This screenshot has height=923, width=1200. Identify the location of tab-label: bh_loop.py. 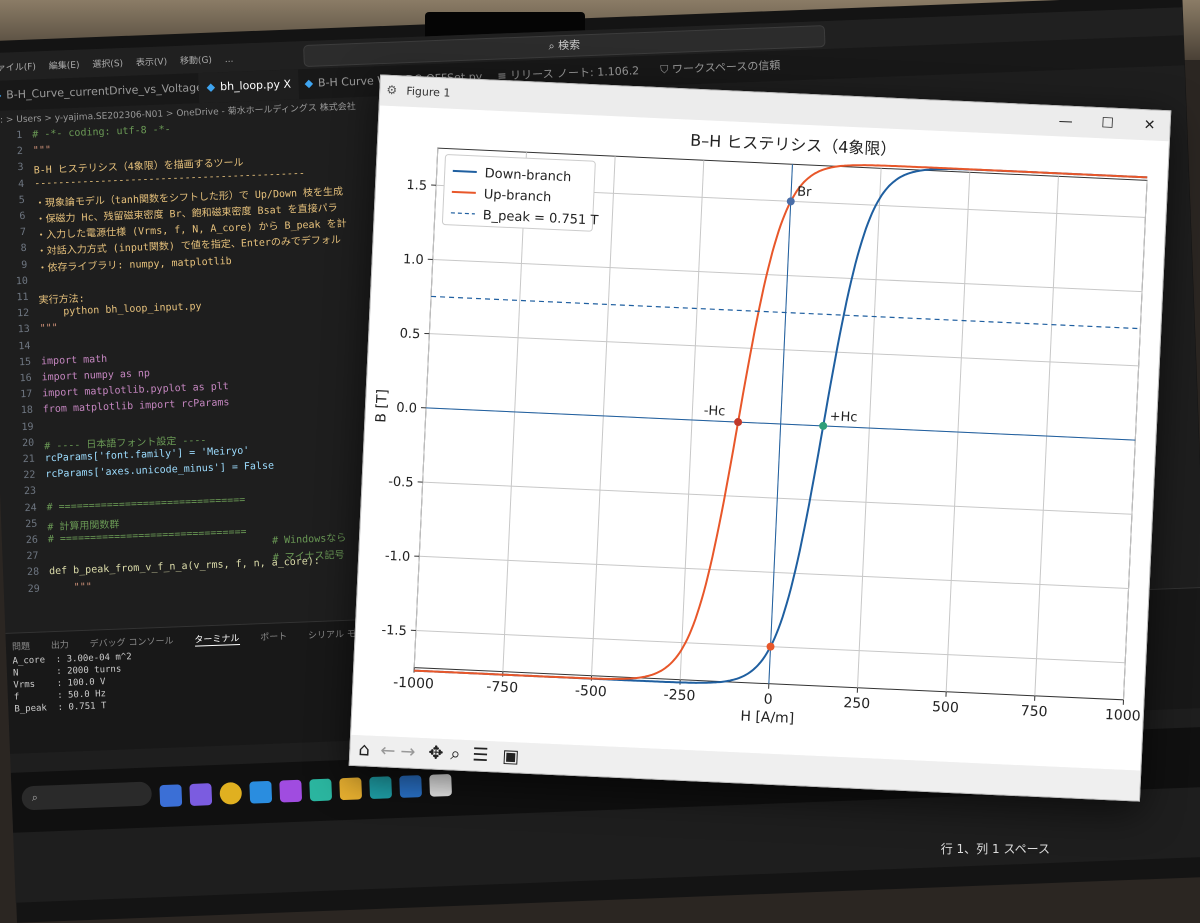
(250, 85).